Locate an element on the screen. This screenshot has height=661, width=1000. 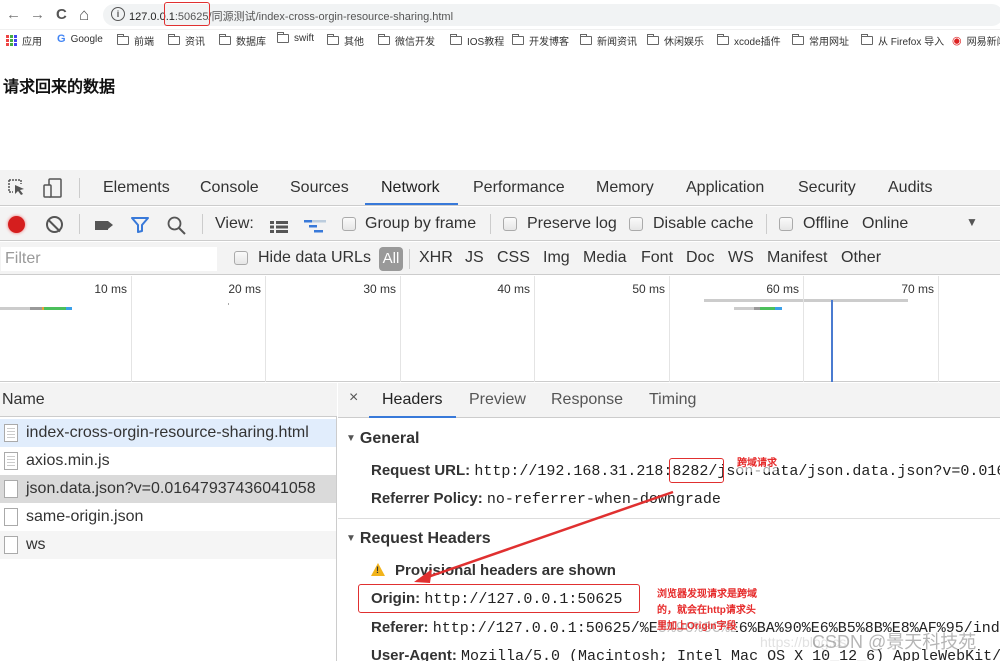
section-divider is located at coordinates (669, 518).